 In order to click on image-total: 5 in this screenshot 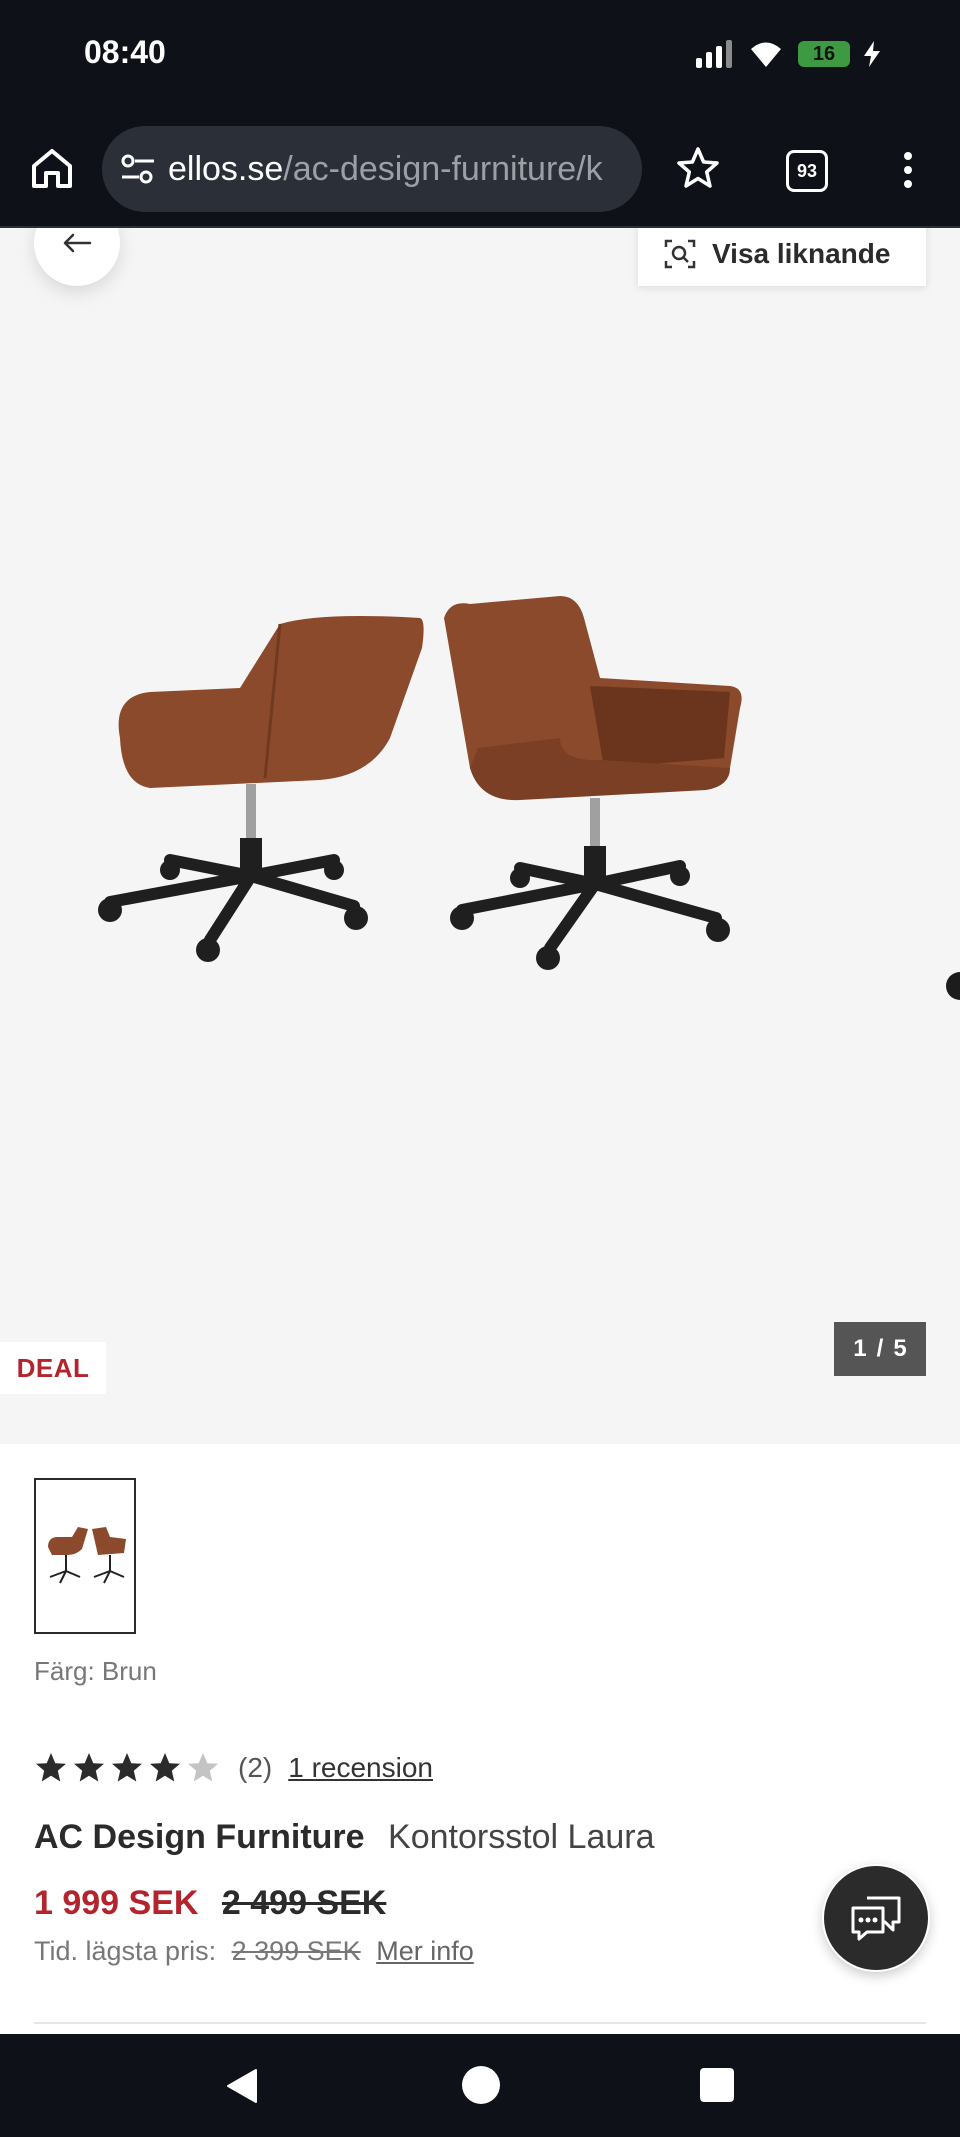, I will do `click(900, 1348)`.